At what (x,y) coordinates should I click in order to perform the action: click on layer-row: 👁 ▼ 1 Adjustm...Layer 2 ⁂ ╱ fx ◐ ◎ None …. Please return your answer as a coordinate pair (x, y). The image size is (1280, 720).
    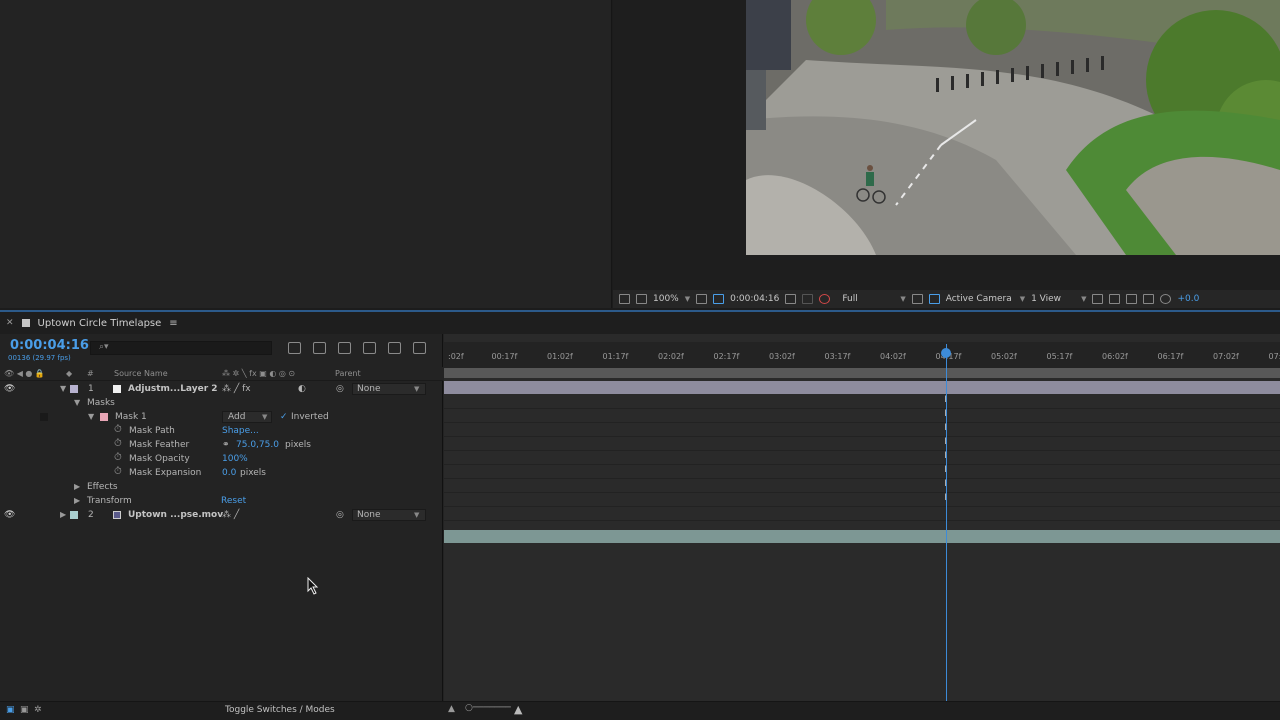
    Looking at the image, I should click on (221, 389).